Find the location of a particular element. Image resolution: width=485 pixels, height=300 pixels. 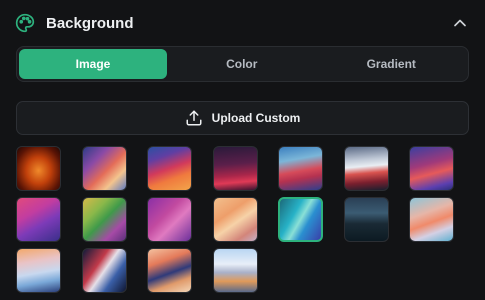

tab-color: Color is located at coordinates (242, 64).